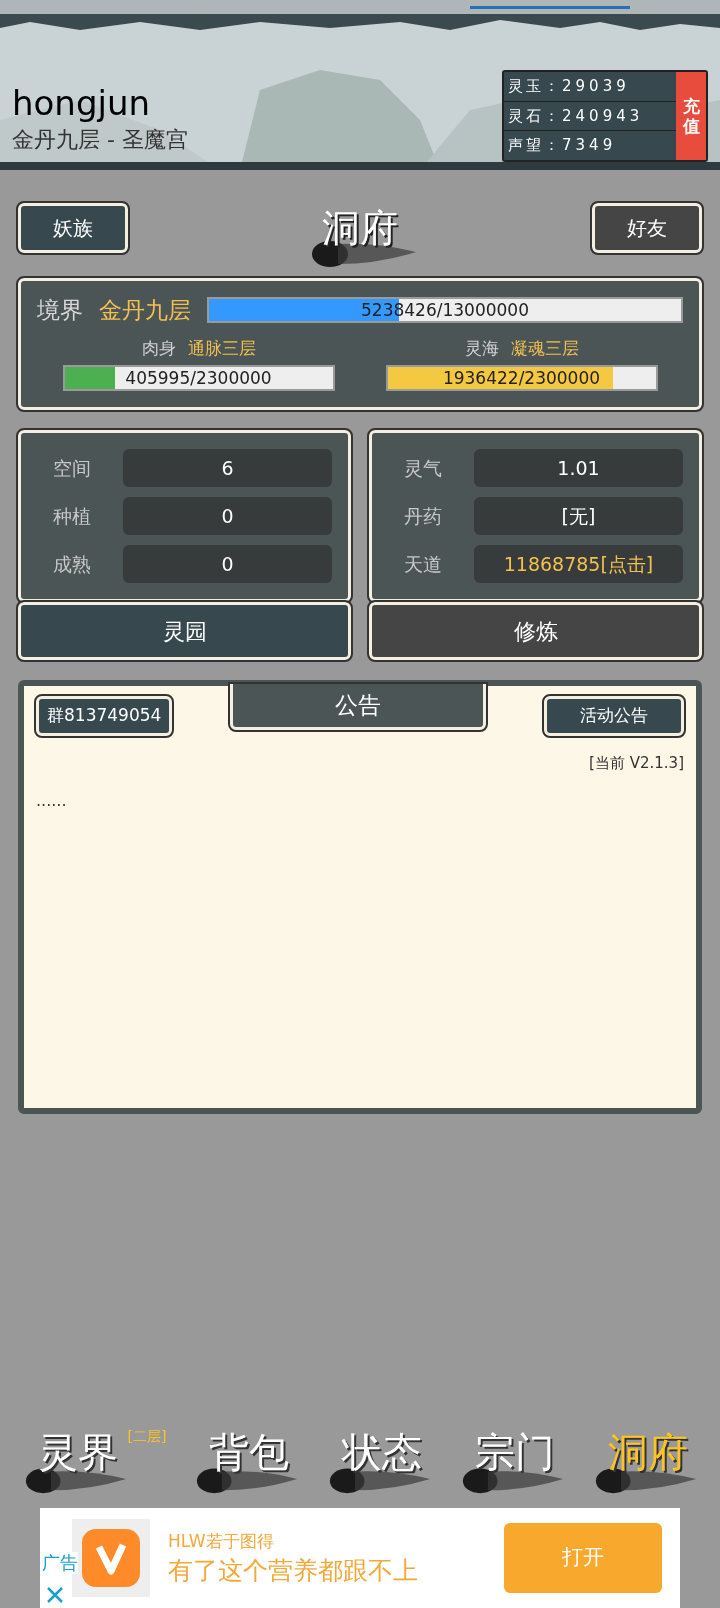  What do you see at coordinates (521, 378) in the screenshot?
I see `progress-reading: 1936422/2300000` at bounding box center [521, 378].